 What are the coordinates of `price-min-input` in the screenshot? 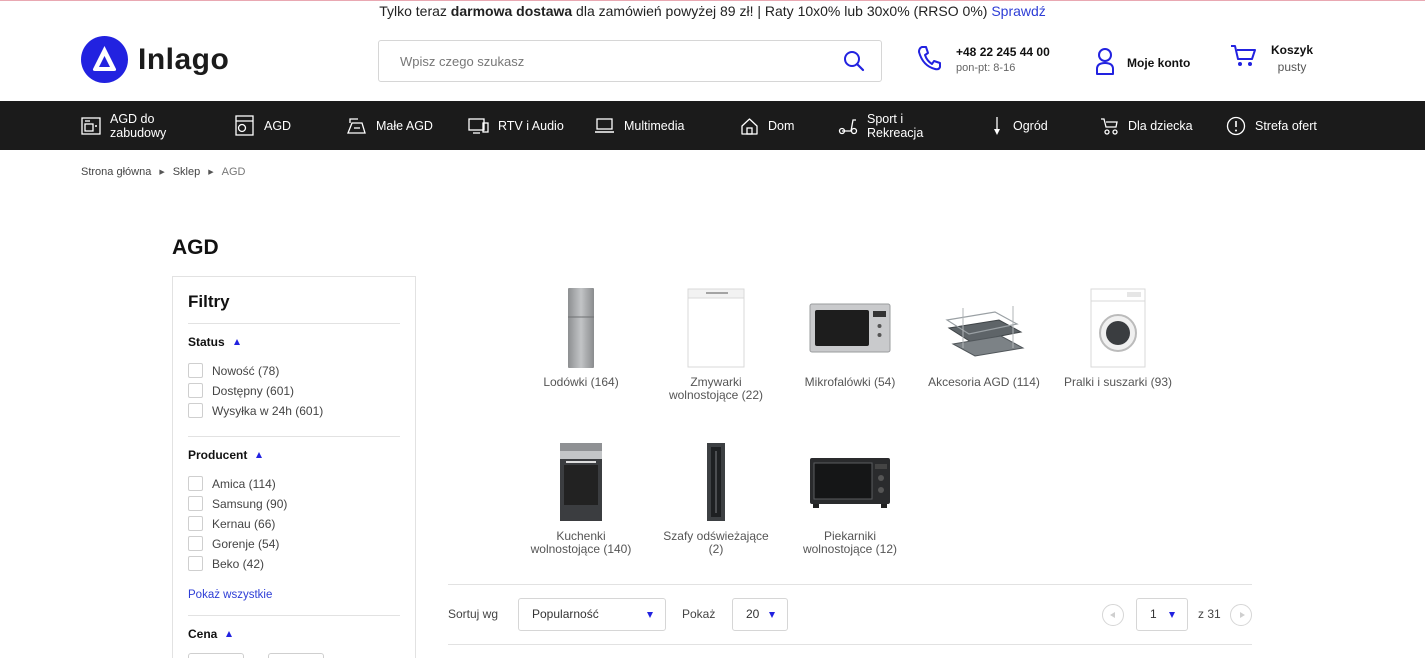 It's located at (216, 655).